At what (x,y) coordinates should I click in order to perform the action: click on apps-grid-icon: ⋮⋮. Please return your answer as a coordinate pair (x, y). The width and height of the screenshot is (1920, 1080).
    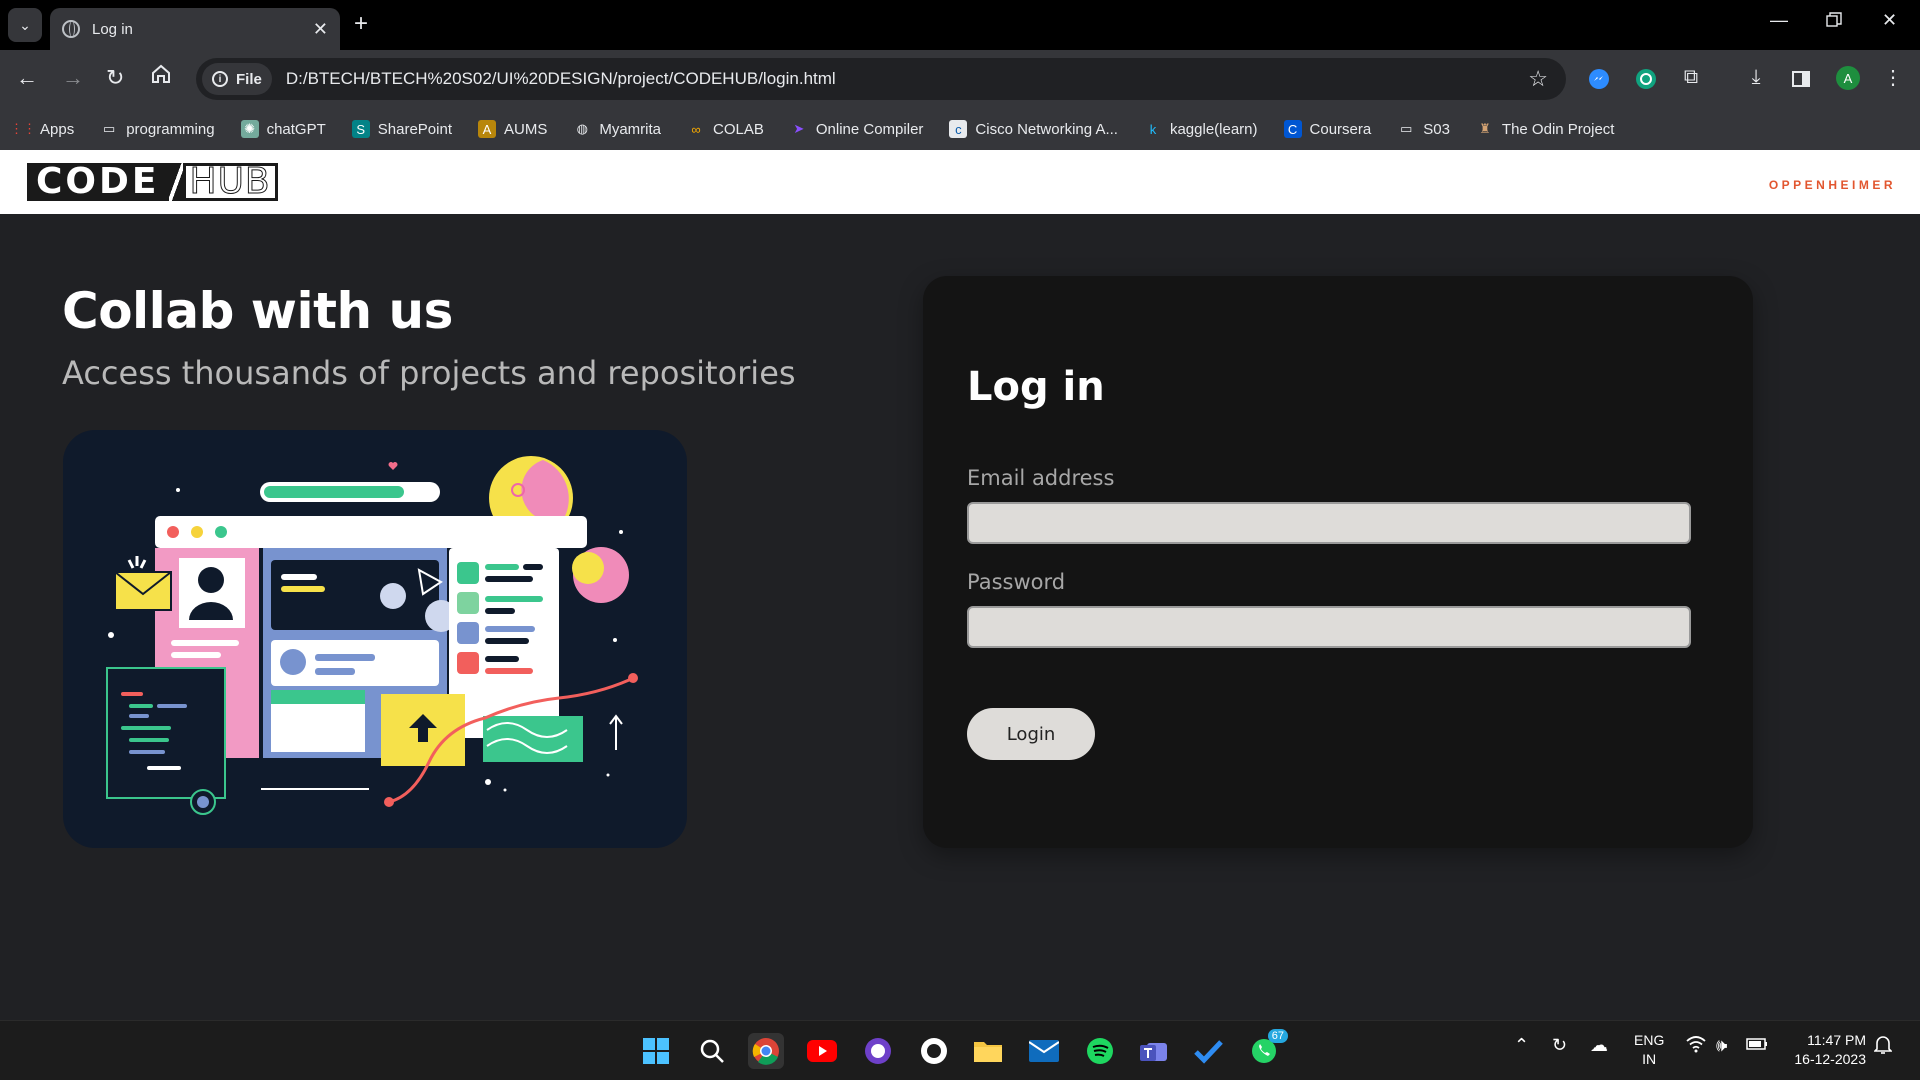
    Looking at the image, I should click on (23, 128).